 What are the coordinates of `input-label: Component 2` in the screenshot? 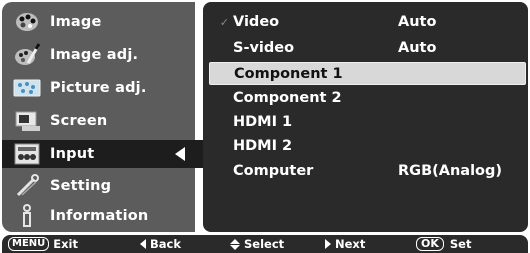 It's located at (287, 98).